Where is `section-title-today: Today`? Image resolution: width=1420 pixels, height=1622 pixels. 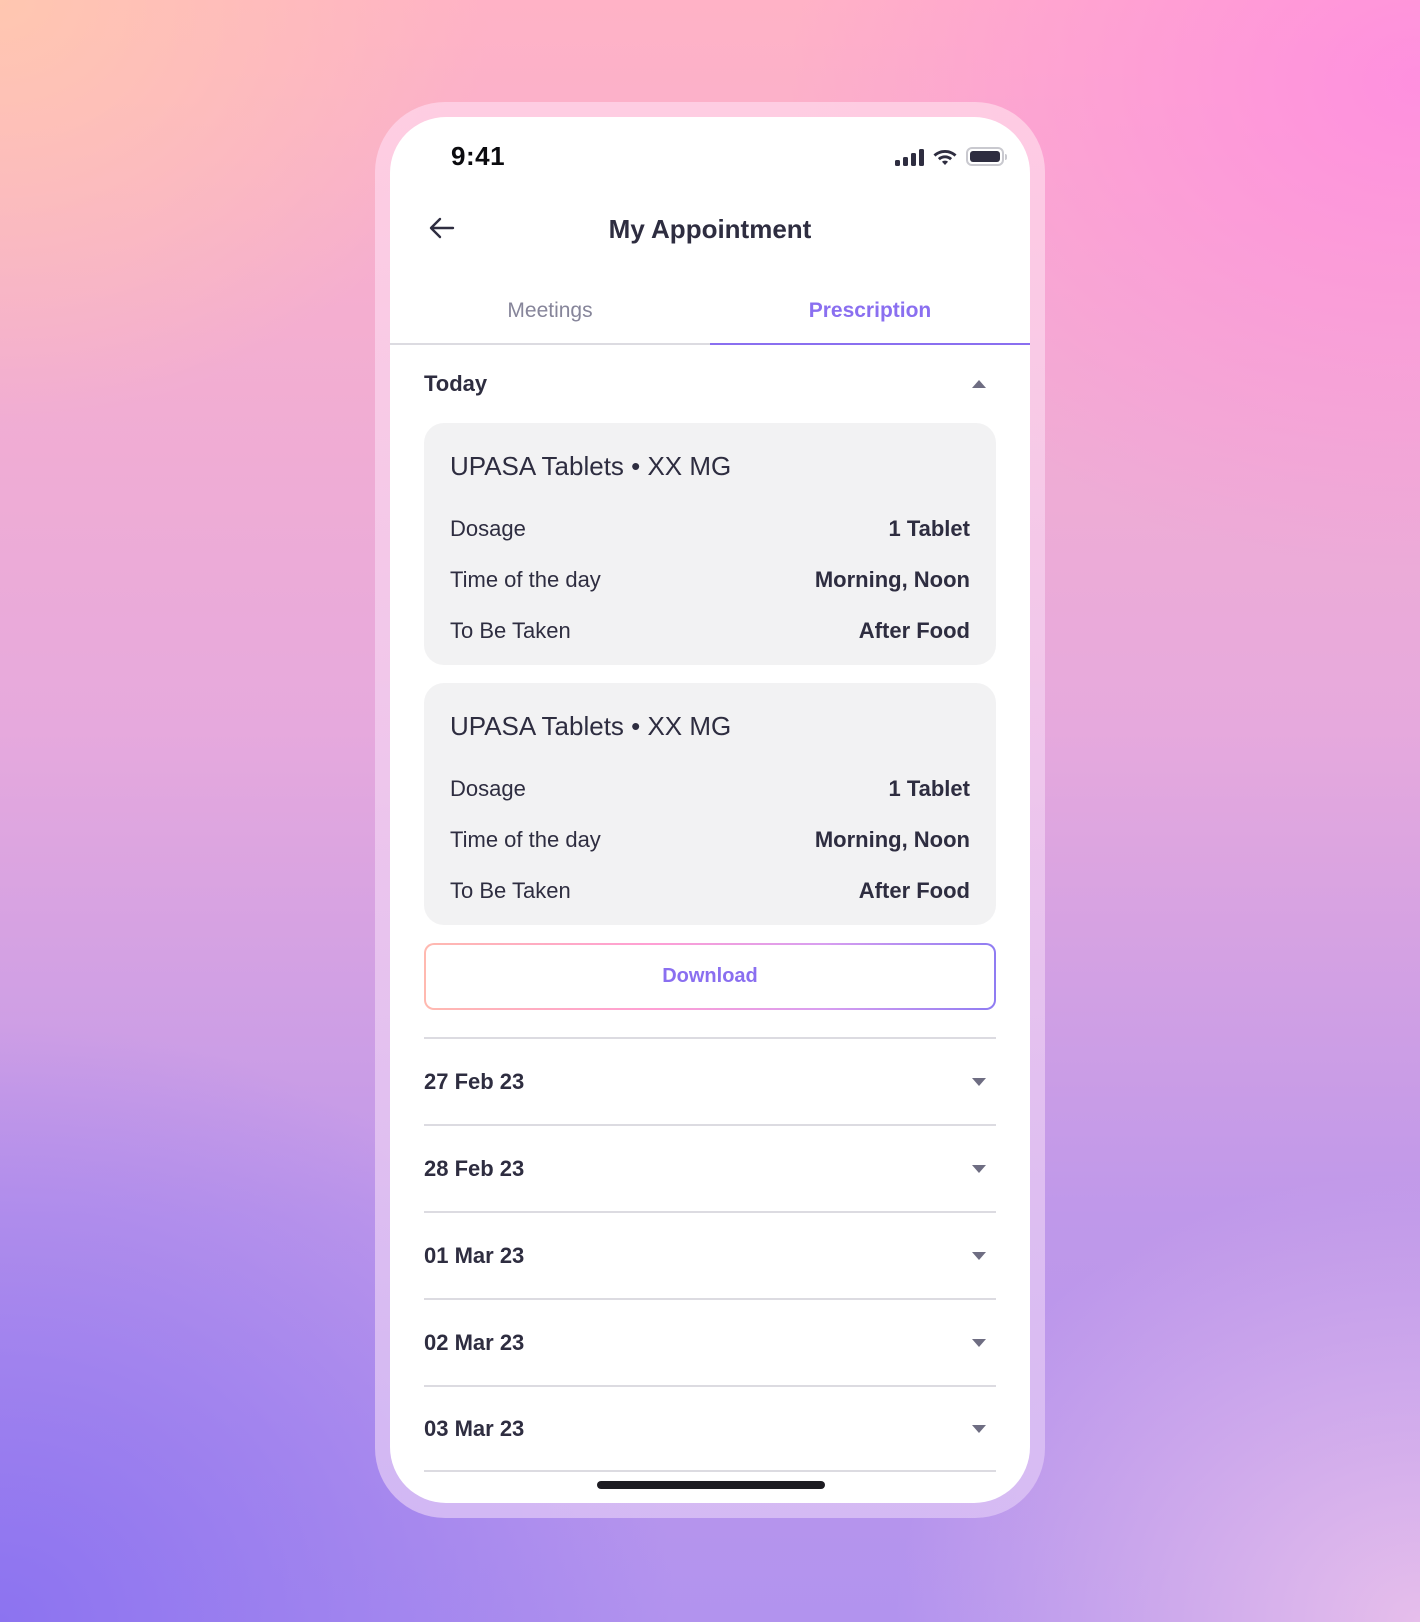
section-title-today: Today is located at coordinates (456, 383).